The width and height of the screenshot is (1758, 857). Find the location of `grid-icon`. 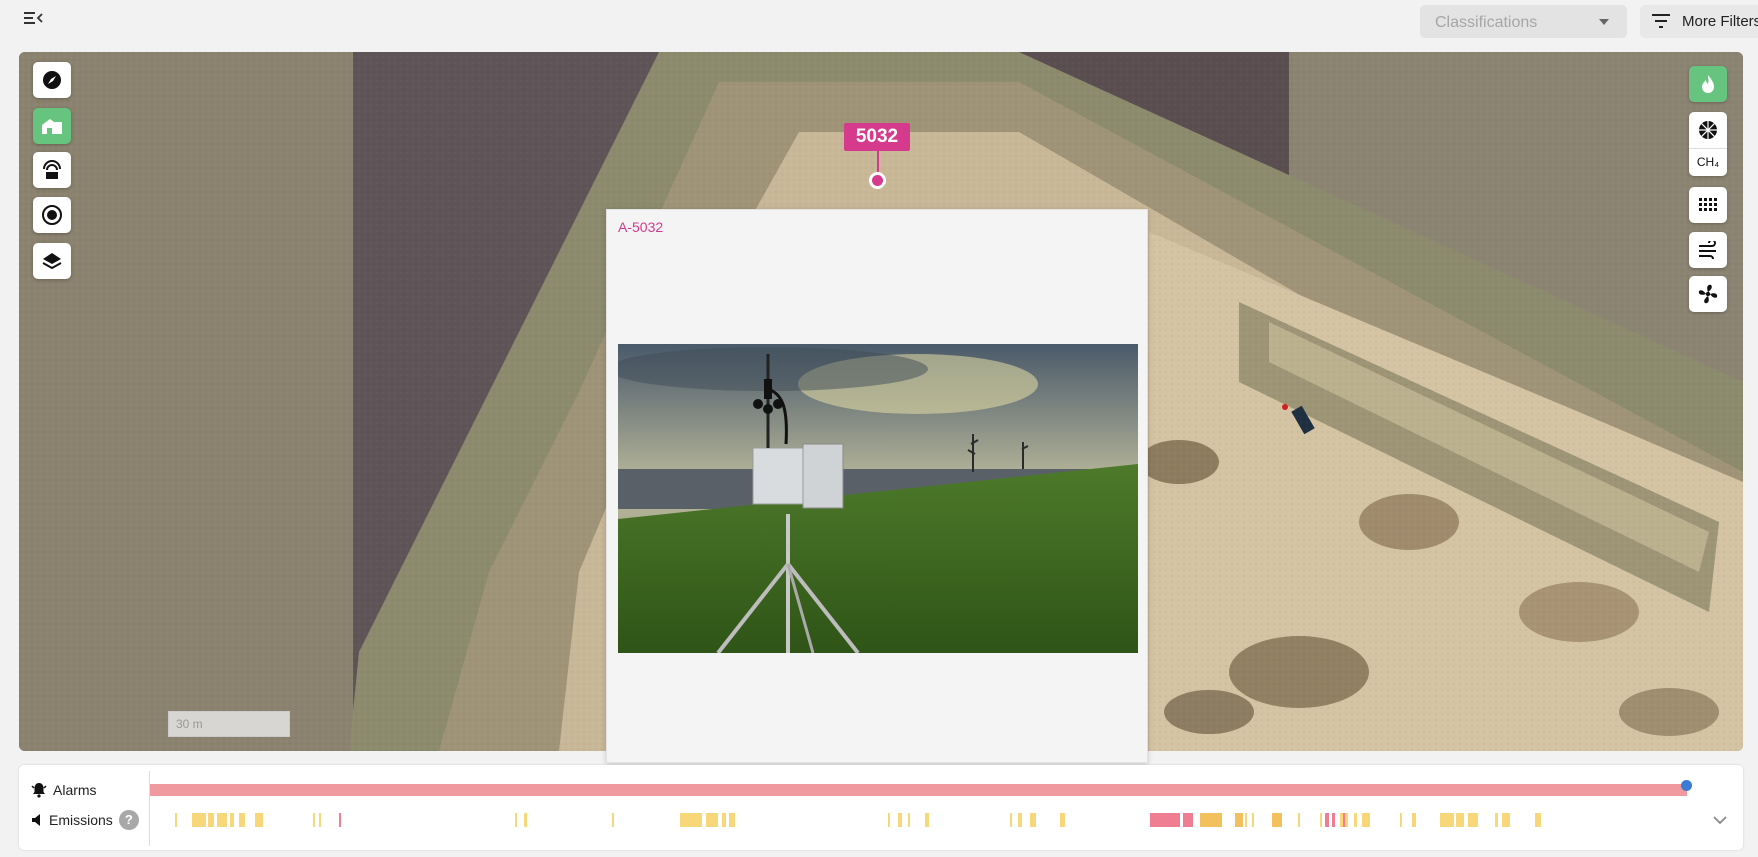

grid-icon is located at coordinates (1708, 204).